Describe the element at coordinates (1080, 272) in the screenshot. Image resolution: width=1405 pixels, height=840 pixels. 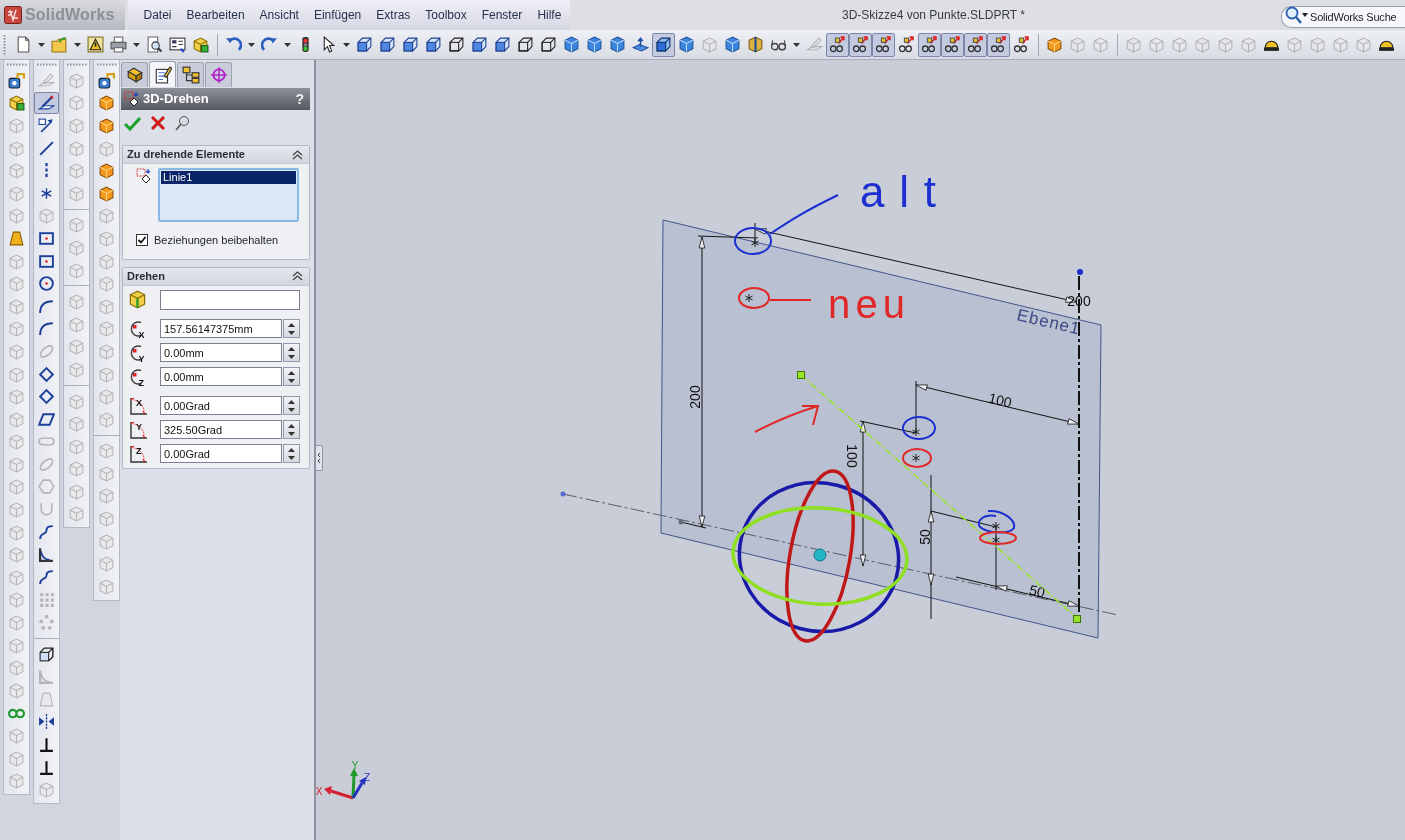
I see `point-icon` at that location.